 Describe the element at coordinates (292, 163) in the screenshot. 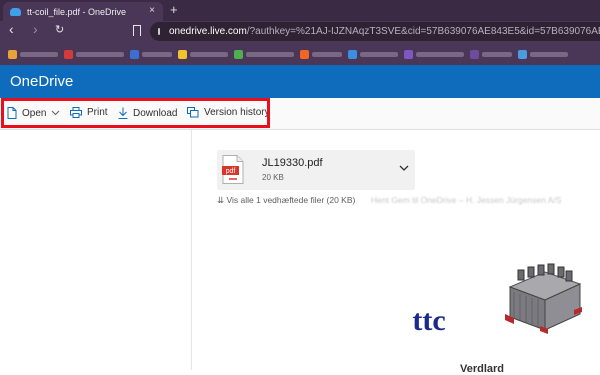

I see `attachment-name: JL19330.pdf` at that location.